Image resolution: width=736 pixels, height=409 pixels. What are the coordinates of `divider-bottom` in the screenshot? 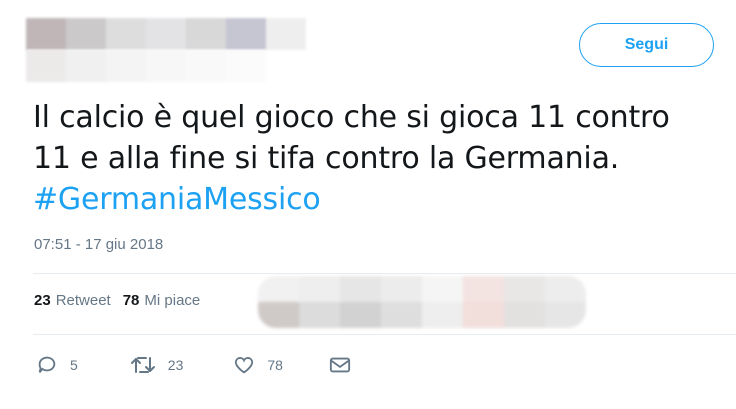 It's located at (384, 334).